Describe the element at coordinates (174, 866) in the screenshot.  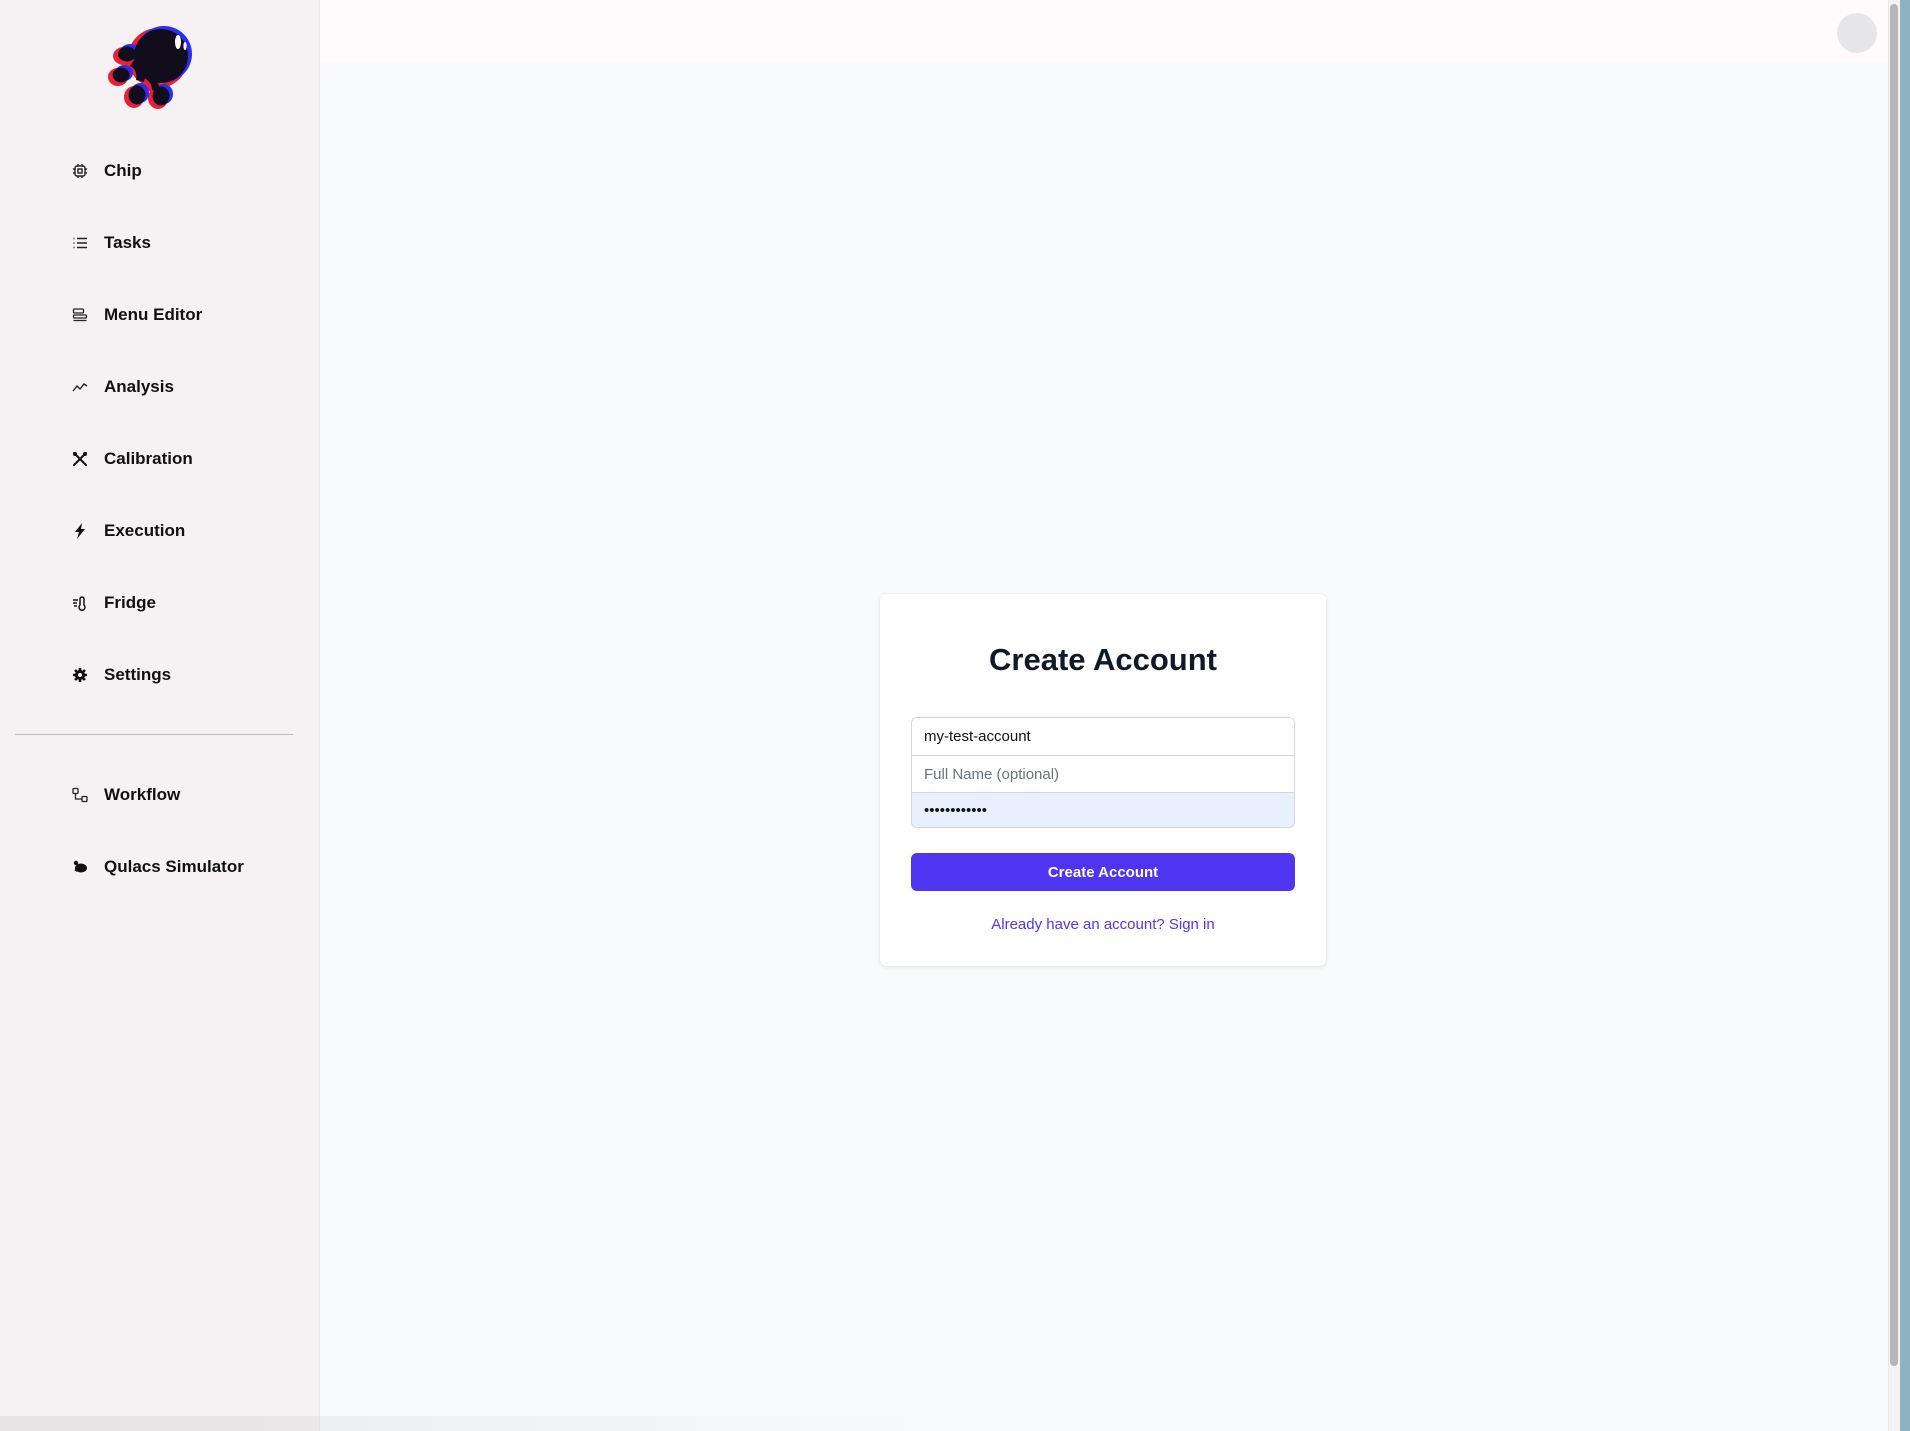
I see `sidebar-item-label: Qulacs Simulator` at that location.